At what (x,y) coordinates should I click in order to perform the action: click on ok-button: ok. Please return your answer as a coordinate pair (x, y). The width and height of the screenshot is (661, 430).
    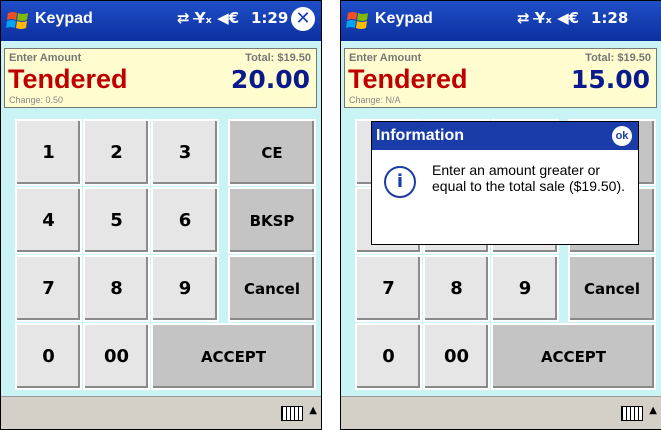
    Looking at the image, I should click on (622, 136).